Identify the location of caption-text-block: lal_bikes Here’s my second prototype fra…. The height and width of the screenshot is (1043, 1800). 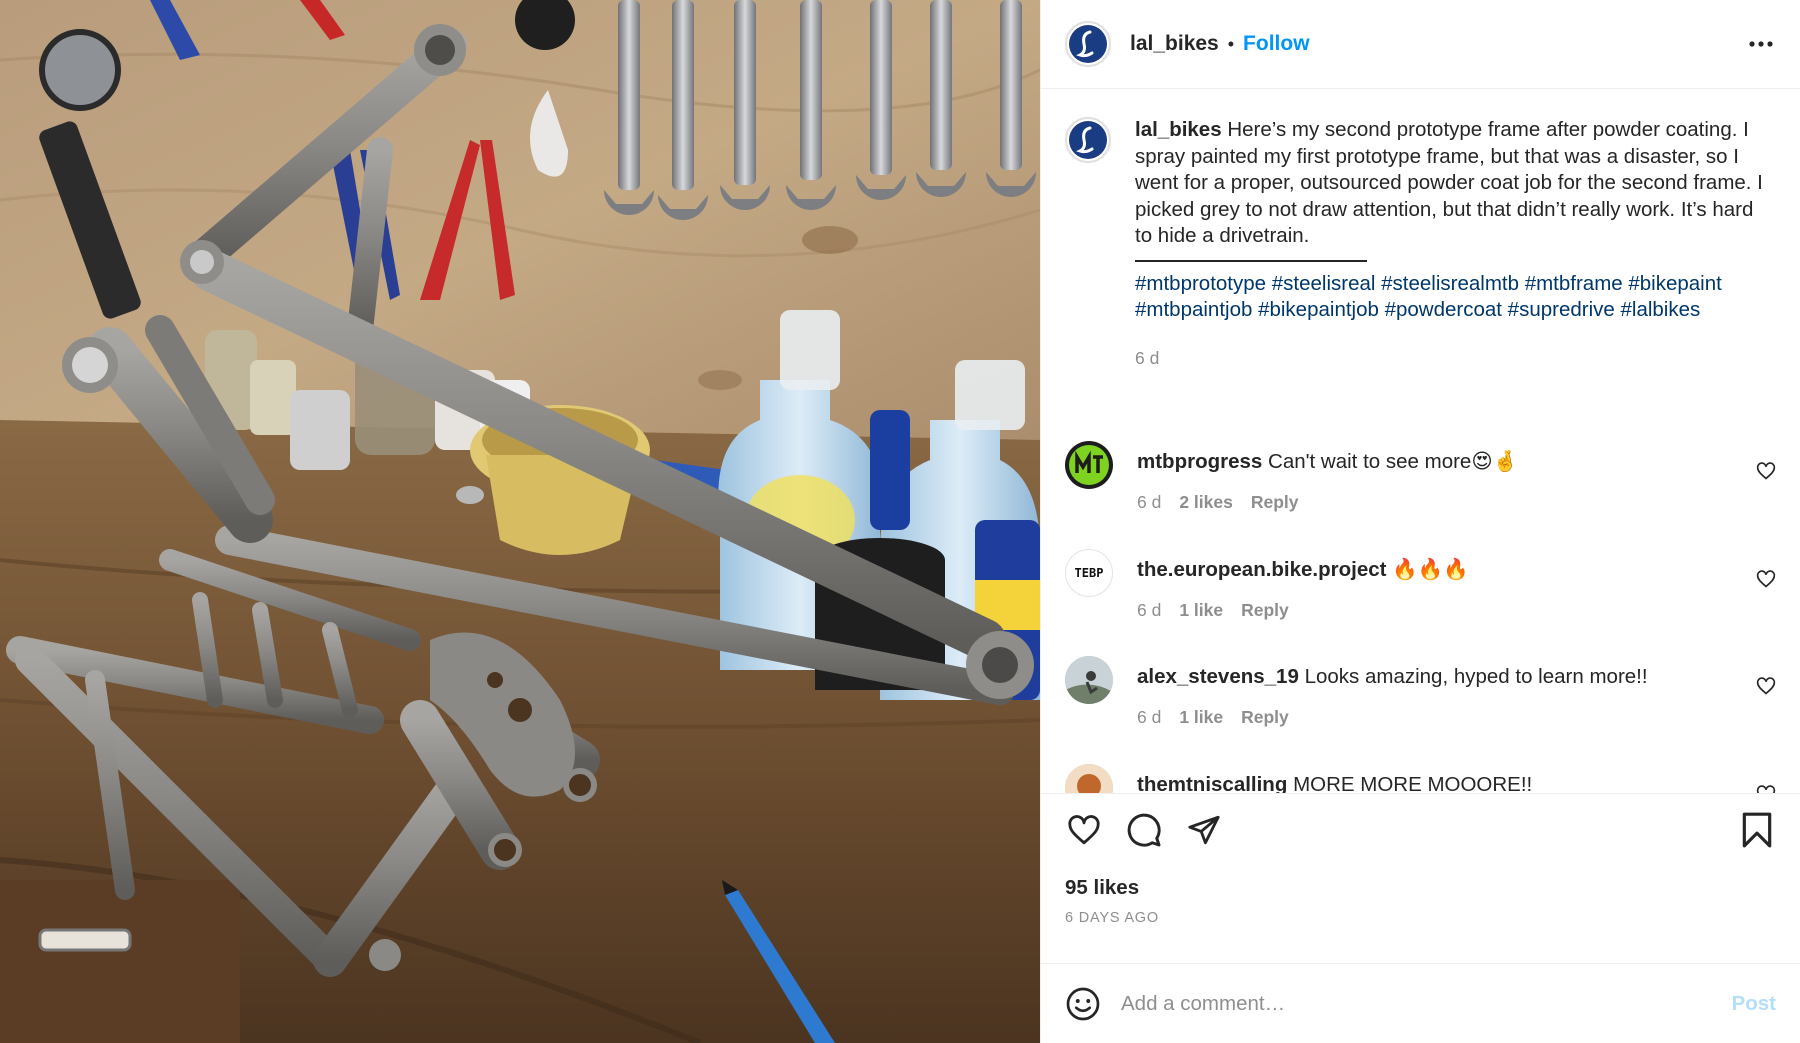
(1455, 183).